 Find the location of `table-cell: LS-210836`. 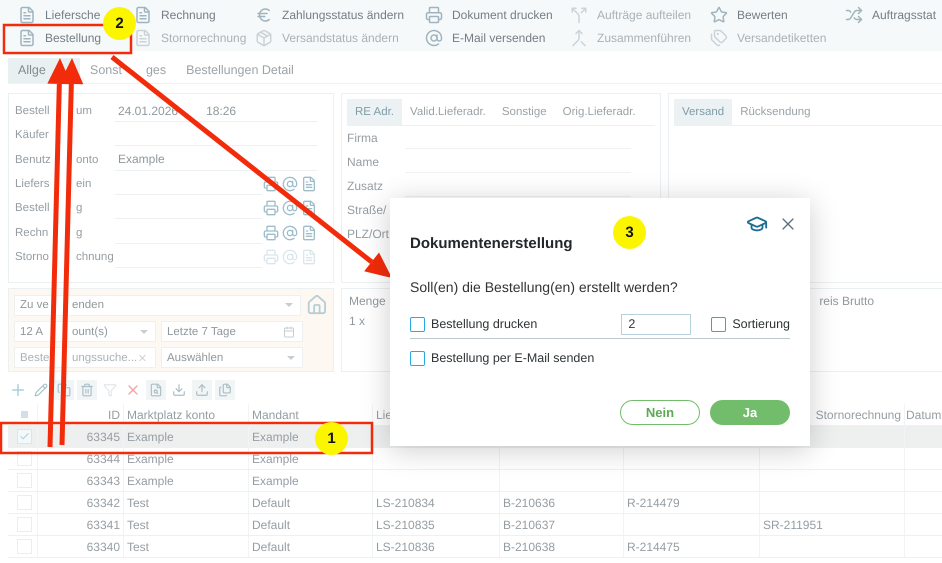

table-cell: LS-210836 is located at coordinates (436, 546).